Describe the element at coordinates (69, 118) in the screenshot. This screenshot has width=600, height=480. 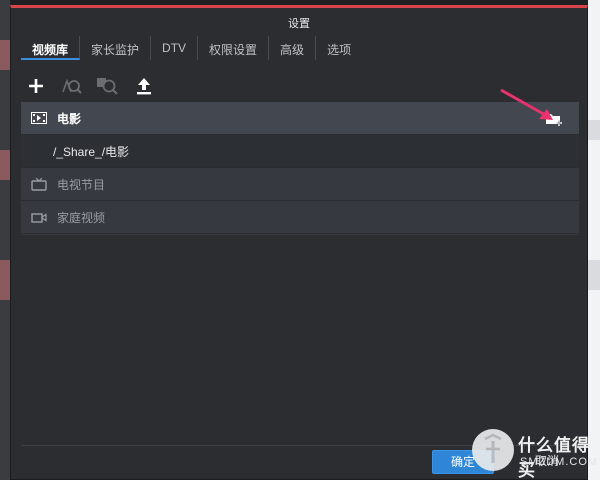
I see `library-row-label: 电影` at that location.